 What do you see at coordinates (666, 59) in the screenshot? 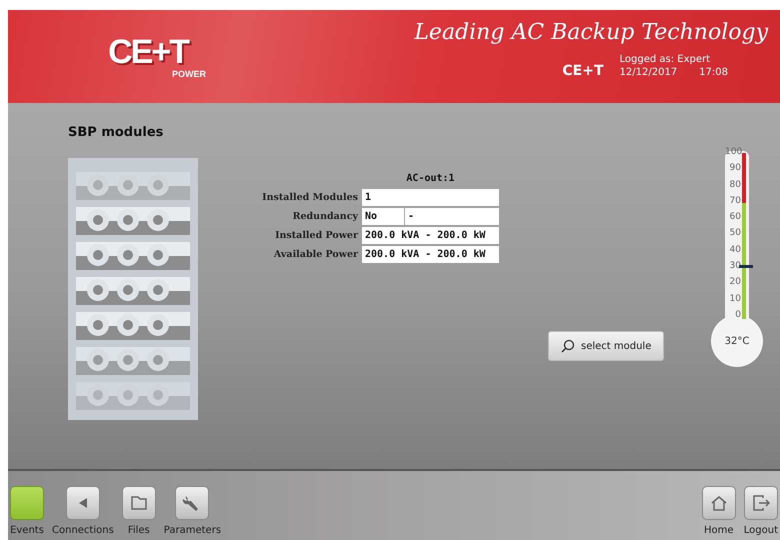
I see `user-label: Logged as: Expert` at bounding box center [666, 59].